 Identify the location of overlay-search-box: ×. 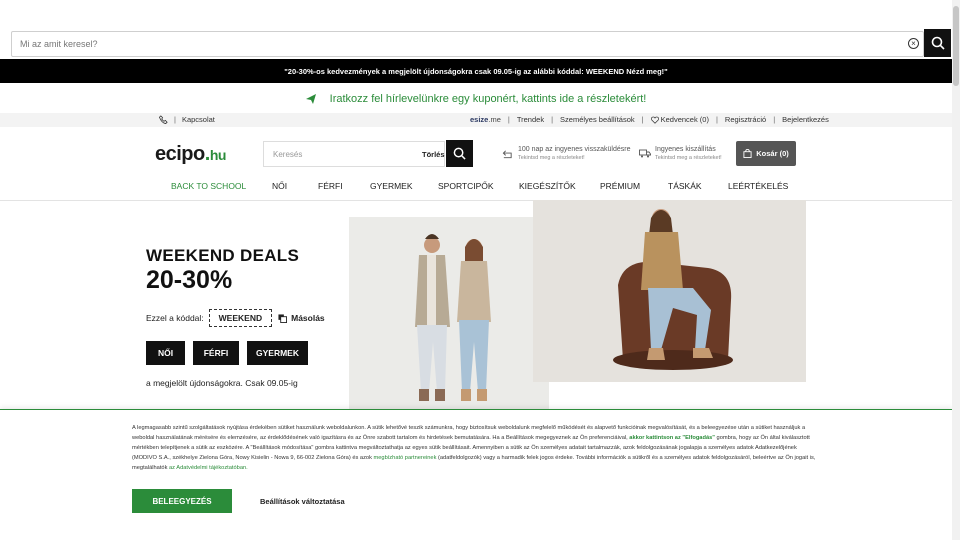
(467, 44).